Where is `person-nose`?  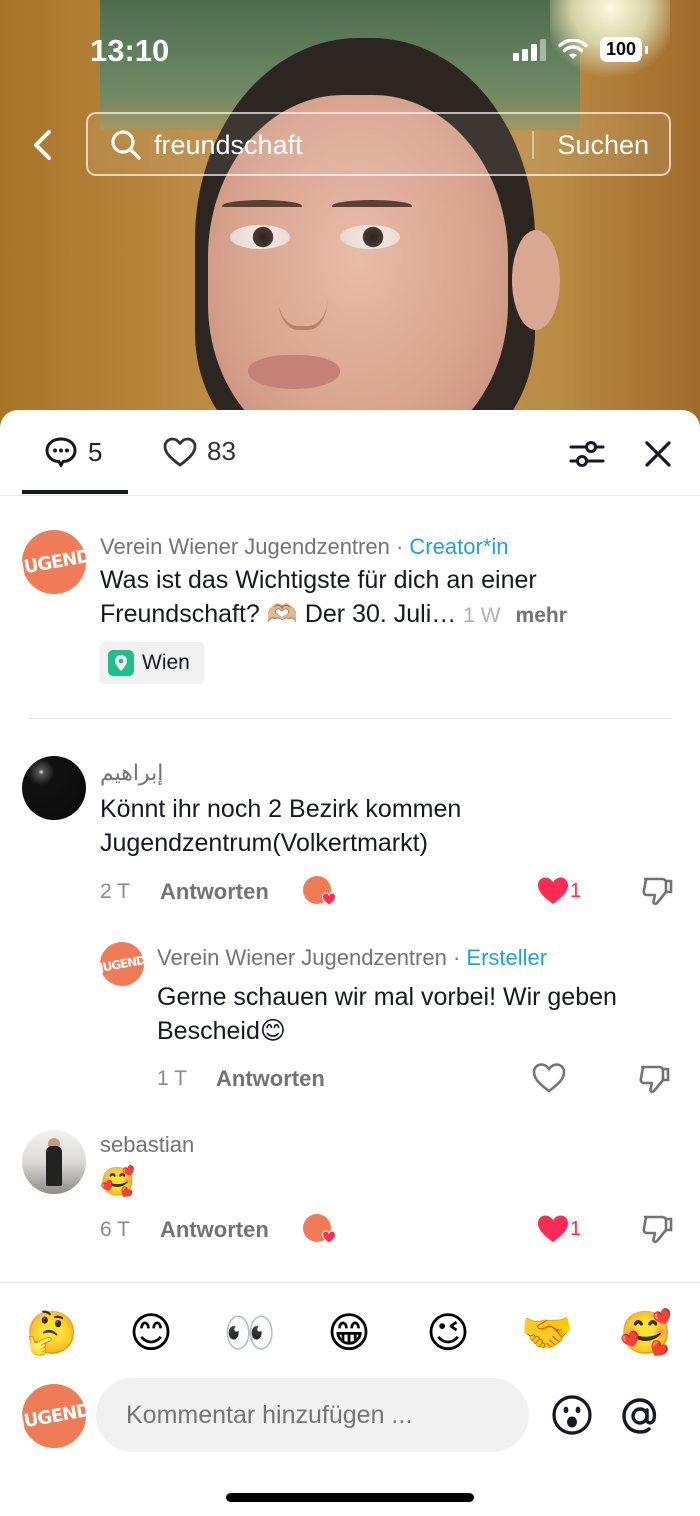
person-nose is located at coordinates (303, 290).